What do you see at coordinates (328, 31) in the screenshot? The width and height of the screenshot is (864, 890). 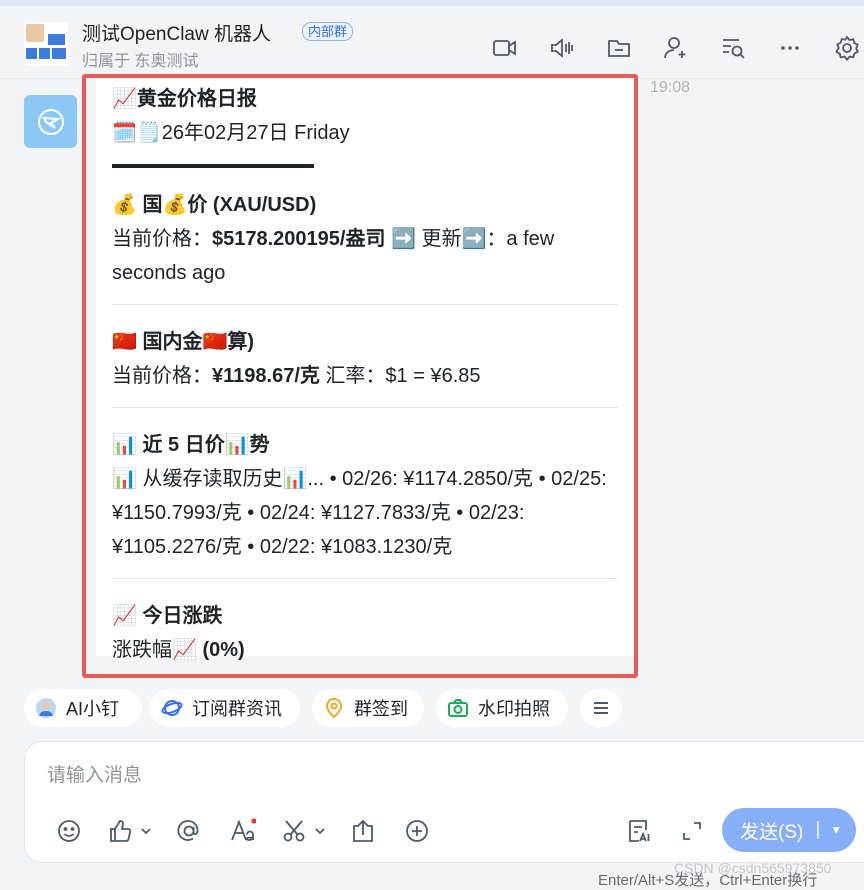 I see `internal-group-badge: 内部群` at bounding box center [328, 31].